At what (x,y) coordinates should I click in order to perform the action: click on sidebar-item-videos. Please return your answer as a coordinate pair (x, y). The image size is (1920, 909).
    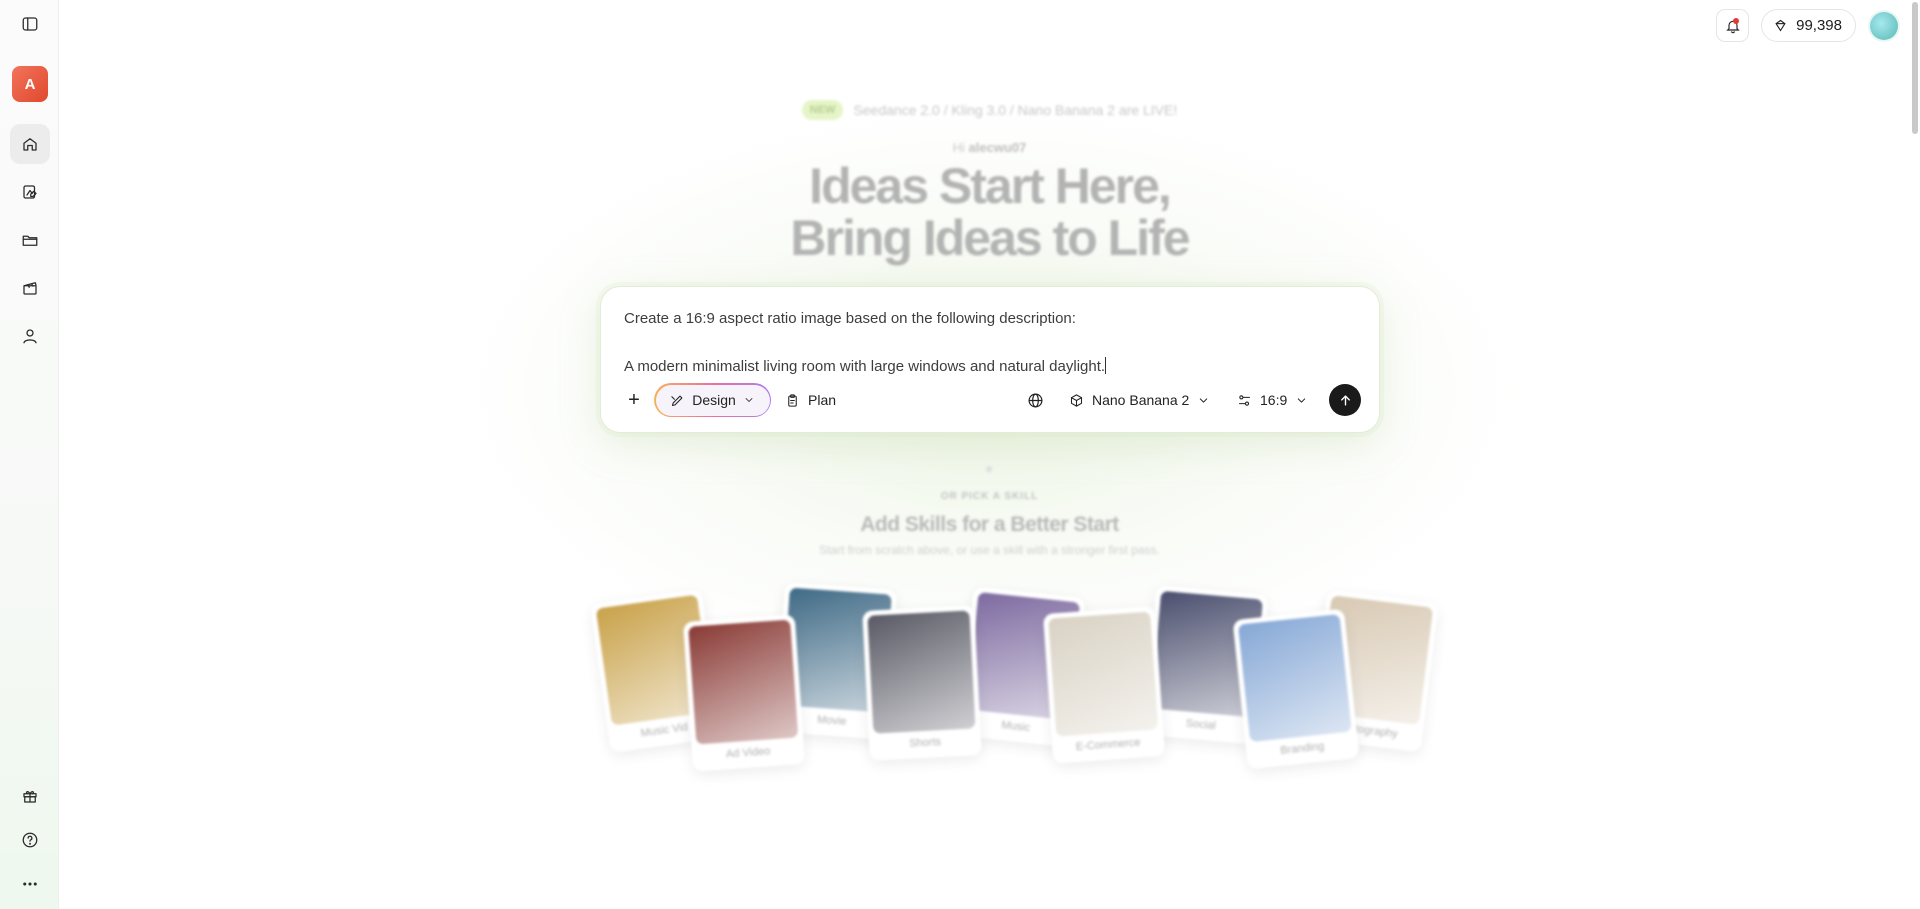
    Looking at the image, I should click on (30, 288).